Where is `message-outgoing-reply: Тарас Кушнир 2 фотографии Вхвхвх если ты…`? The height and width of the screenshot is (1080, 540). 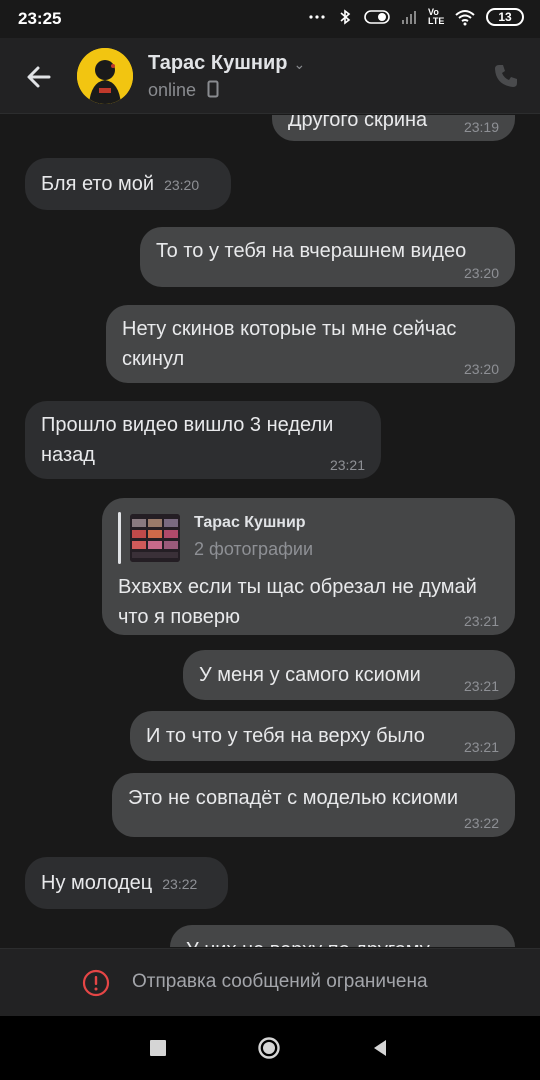 message-outgoing-reply: Тарас Кушнир 2 фотографии Вхвхвх если ты… is located at coordinates (308, 566).